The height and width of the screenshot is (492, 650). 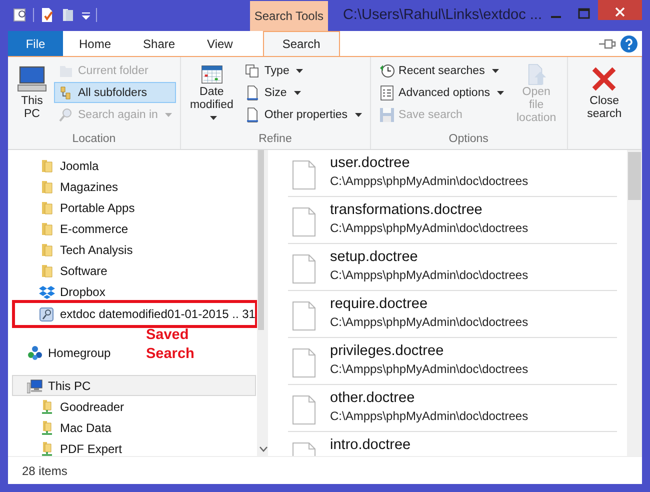 I want to click on new-folder-icon, so click(x=68, y=15).